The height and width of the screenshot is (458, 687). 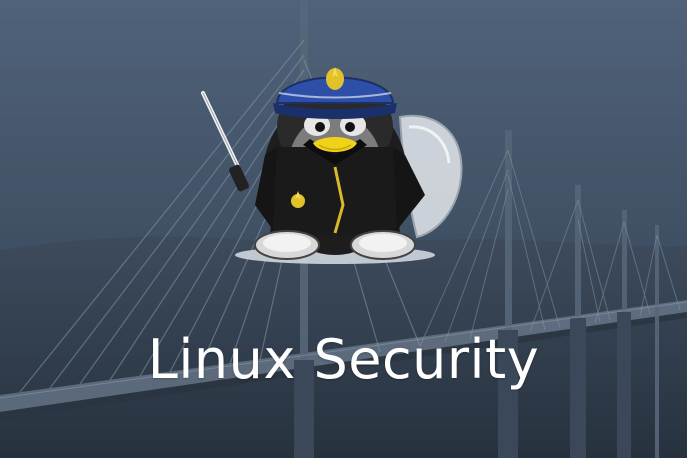 I want to click on baton-icon, so click(x=225, y=141).